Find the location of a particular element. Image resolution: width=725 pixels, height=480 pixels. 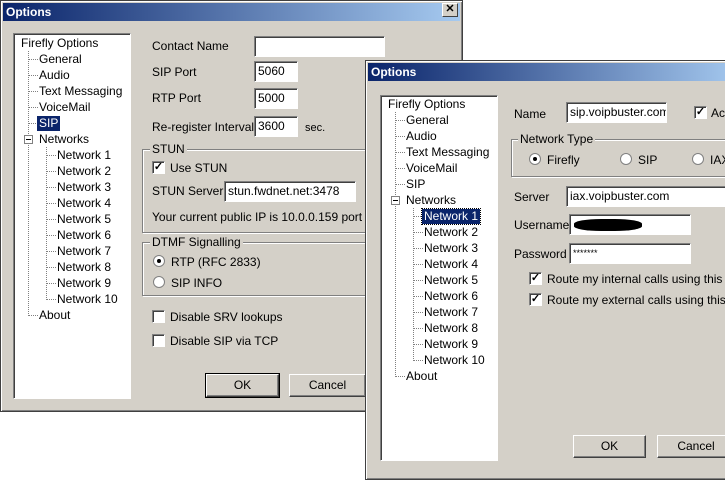

rtp-port-label: RTP Port is located at coordinates (176, 98).